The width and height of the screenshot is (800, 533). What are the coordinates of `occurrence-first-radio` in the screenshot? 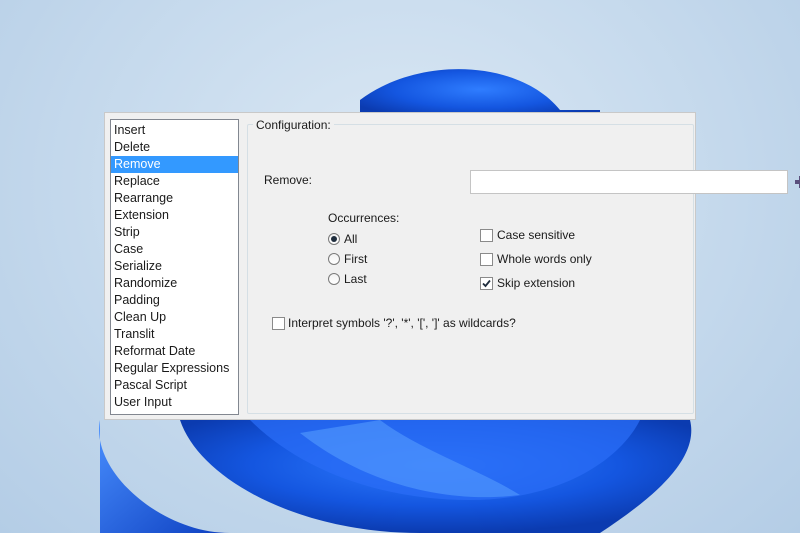 It's located at (334, 259).